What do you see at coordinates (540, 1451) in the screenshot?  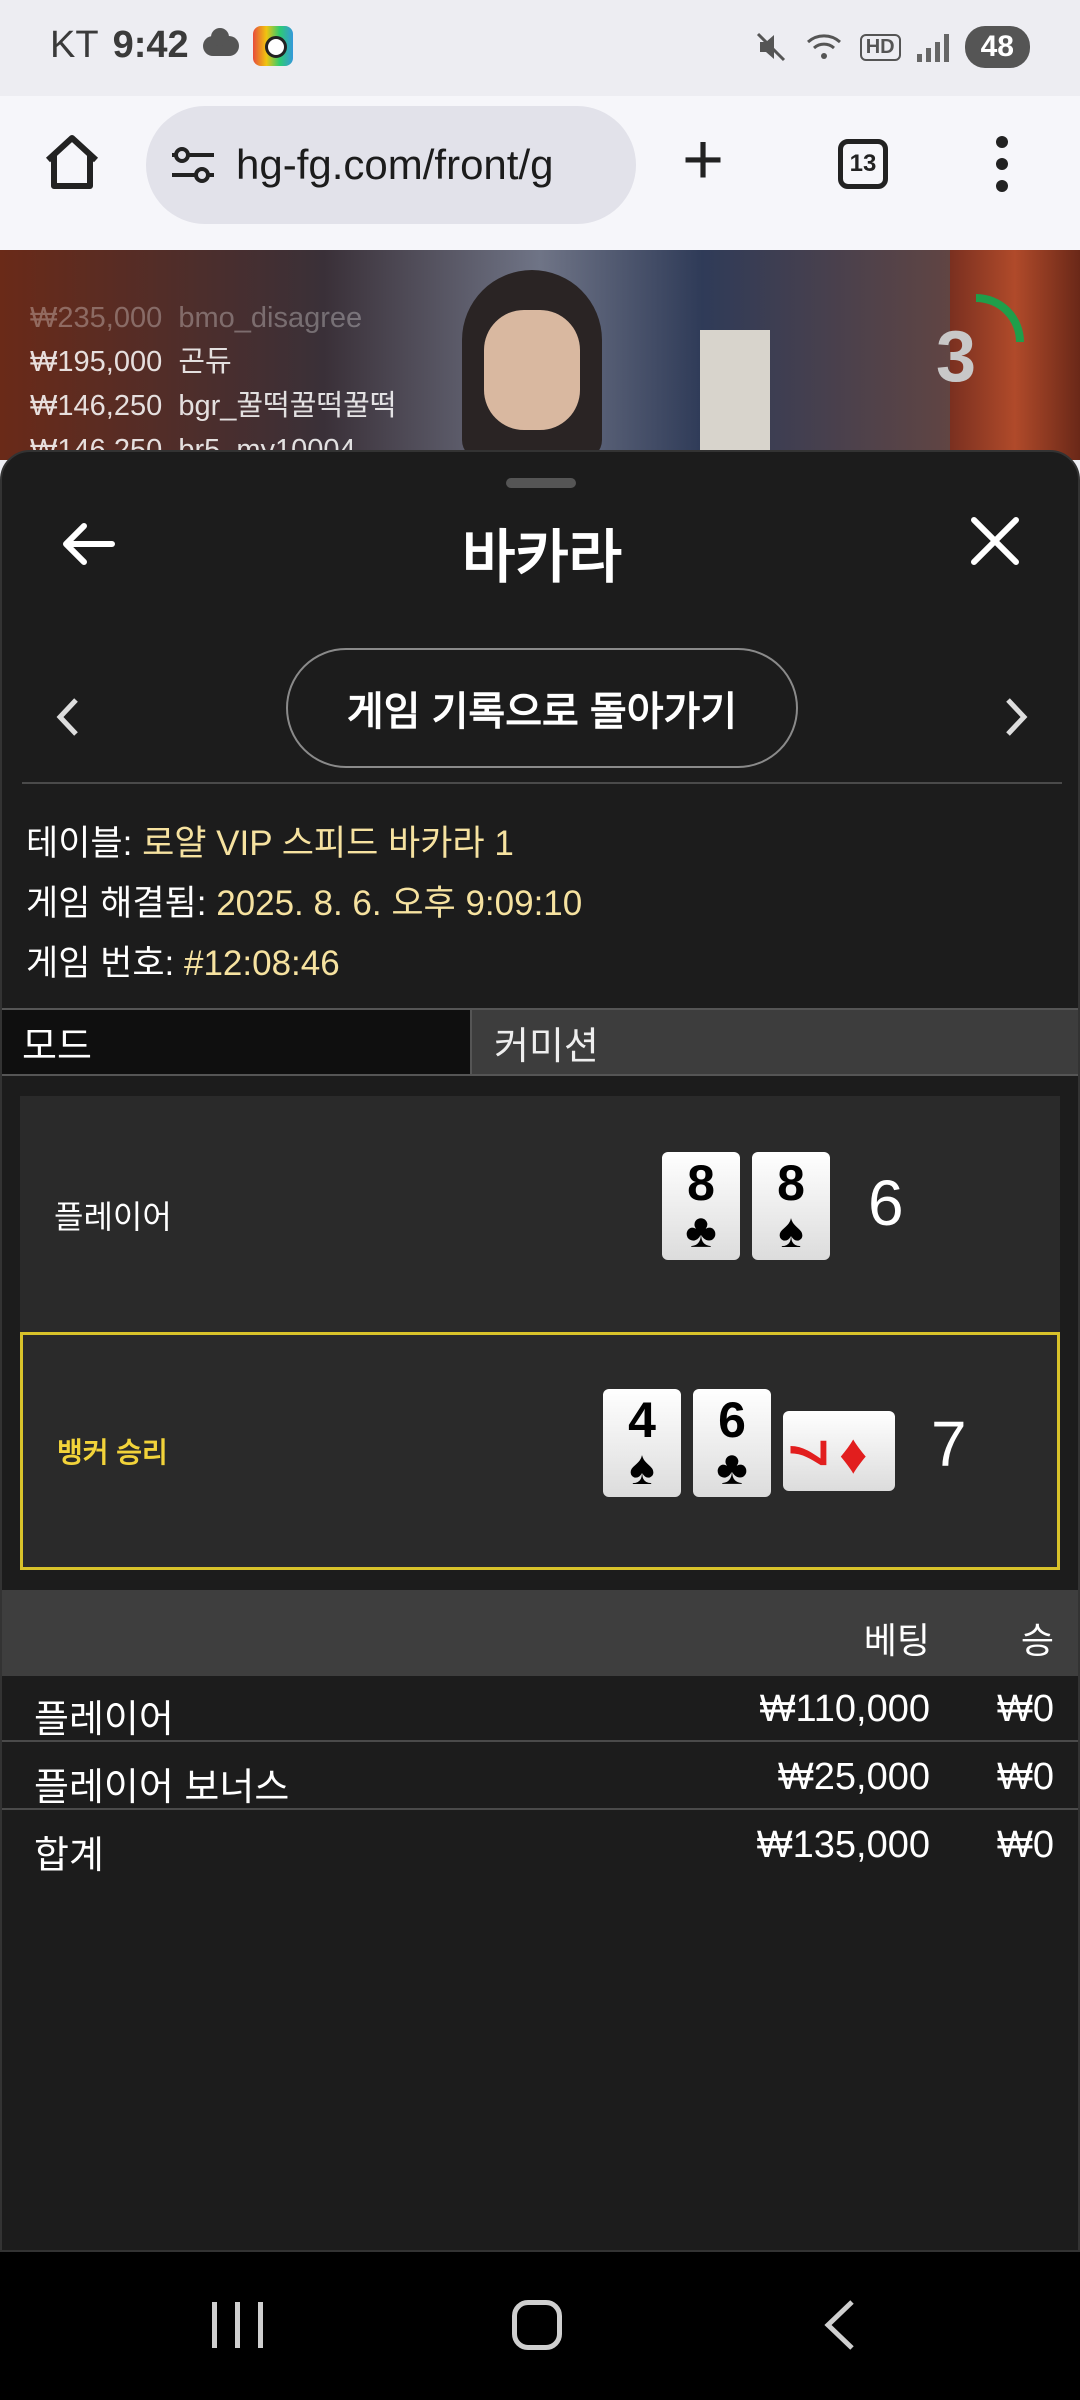 I see `banker-hand: 뱅커 승리 4 ♠ 6 ♣ 7 ♦ 7` at bounding box center [540, 1451].